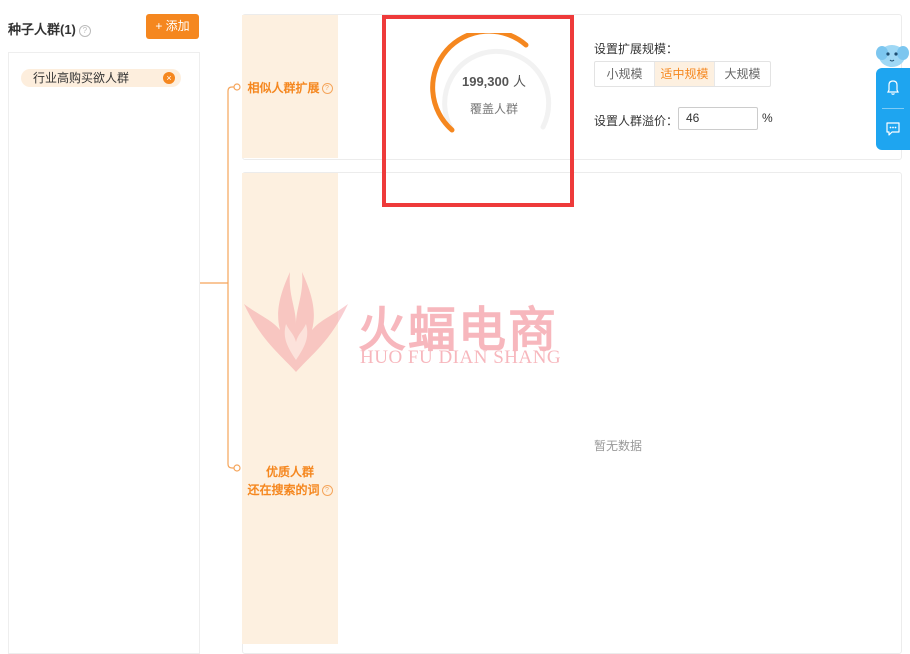 The image size is (910, 654). I want to click on quality-crowd-label-1: 优质人群, so click(289, 472).